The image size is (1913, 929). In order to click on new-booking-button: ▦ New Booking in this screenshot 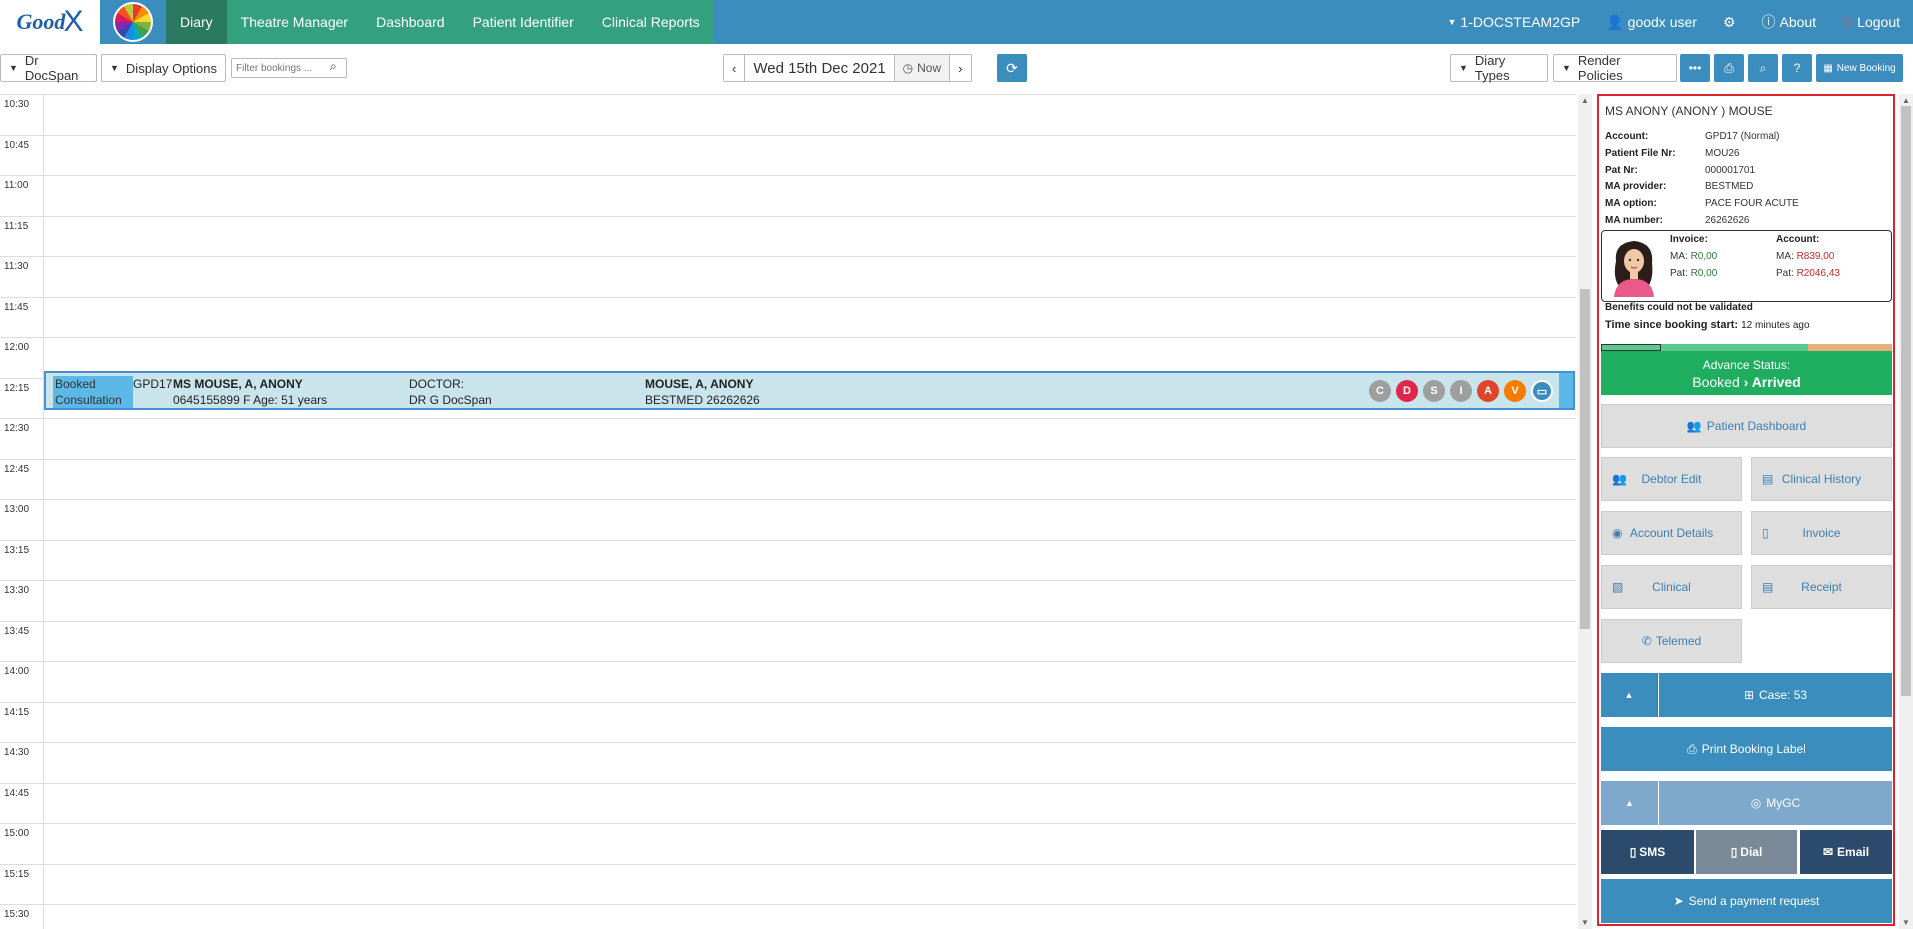, I will do `click(1859, 68)`.